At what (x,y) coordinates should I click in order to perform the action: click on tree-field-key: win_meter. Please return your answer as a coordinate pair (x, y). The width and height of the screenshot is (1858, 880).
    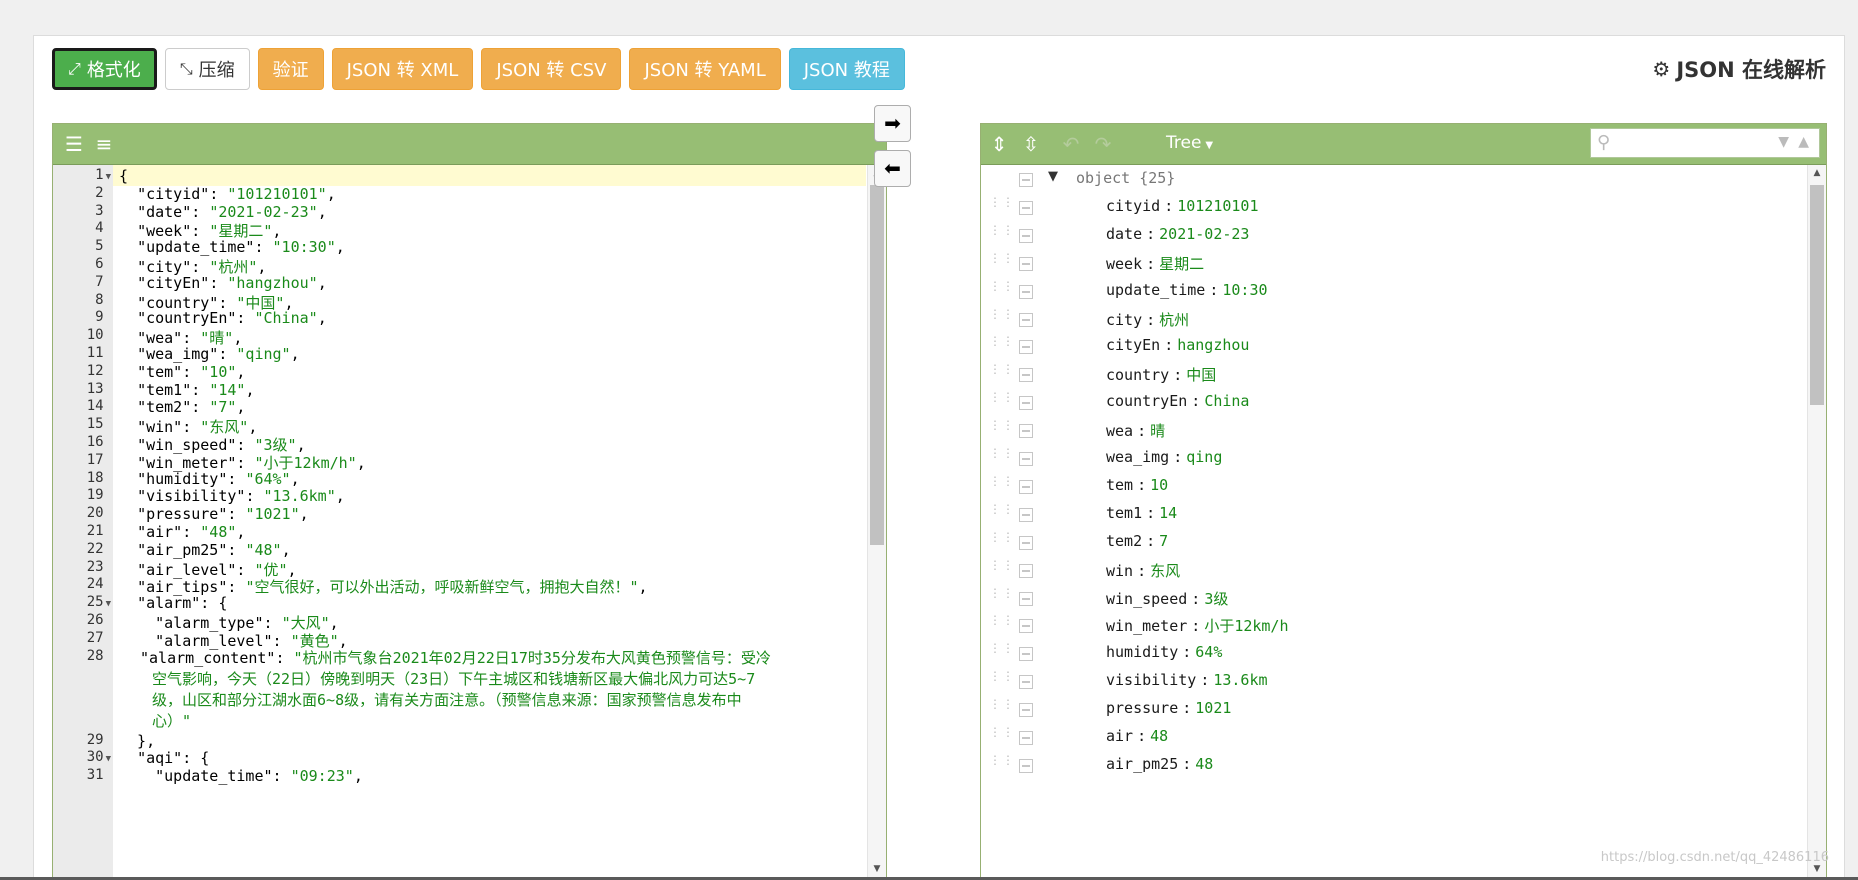
    Looking at the image, I should click on (1146, 626).